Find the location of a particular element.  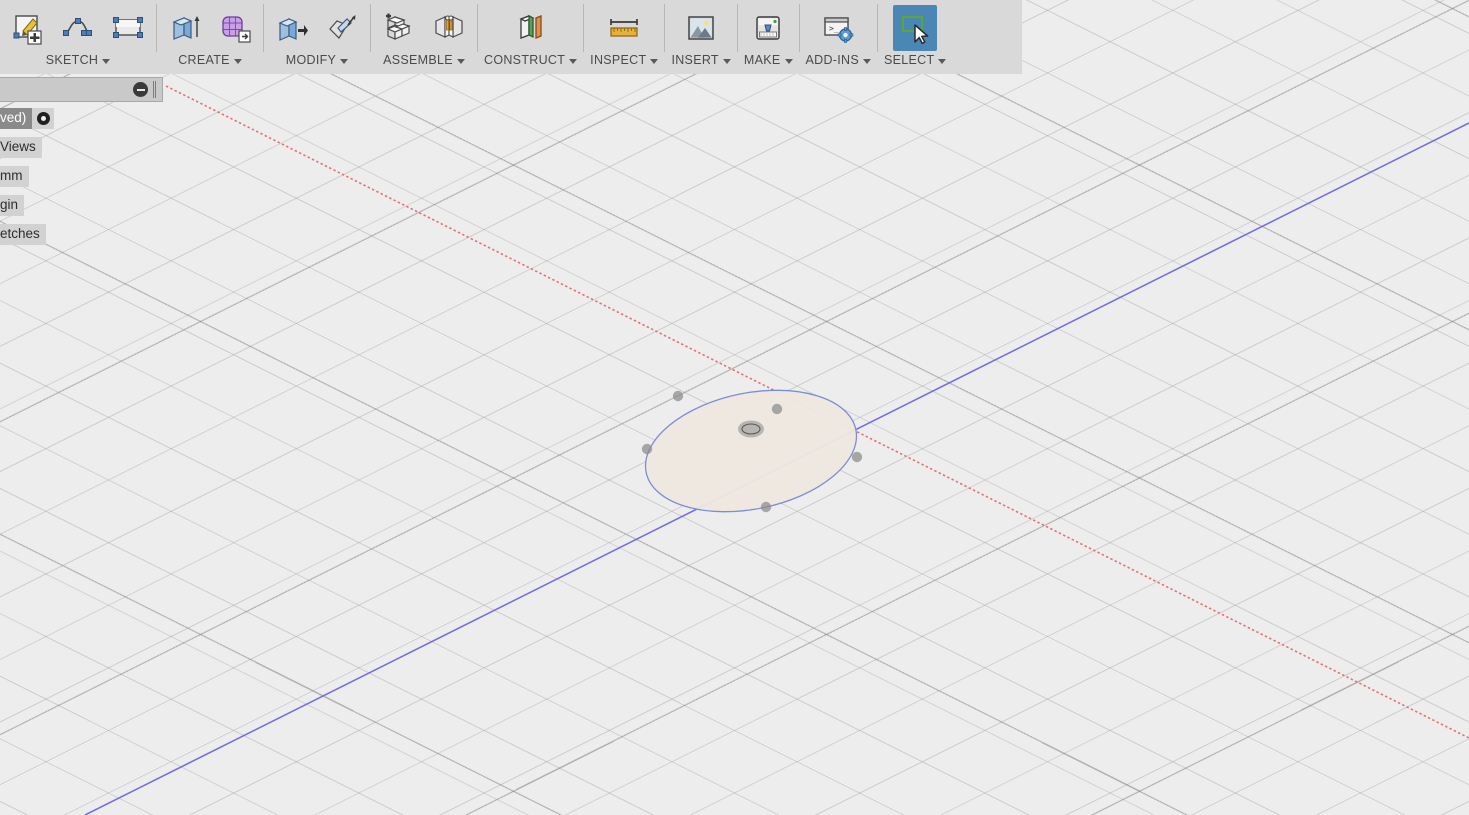

visibility-toggle-icon is located at coordinates (43, 118).